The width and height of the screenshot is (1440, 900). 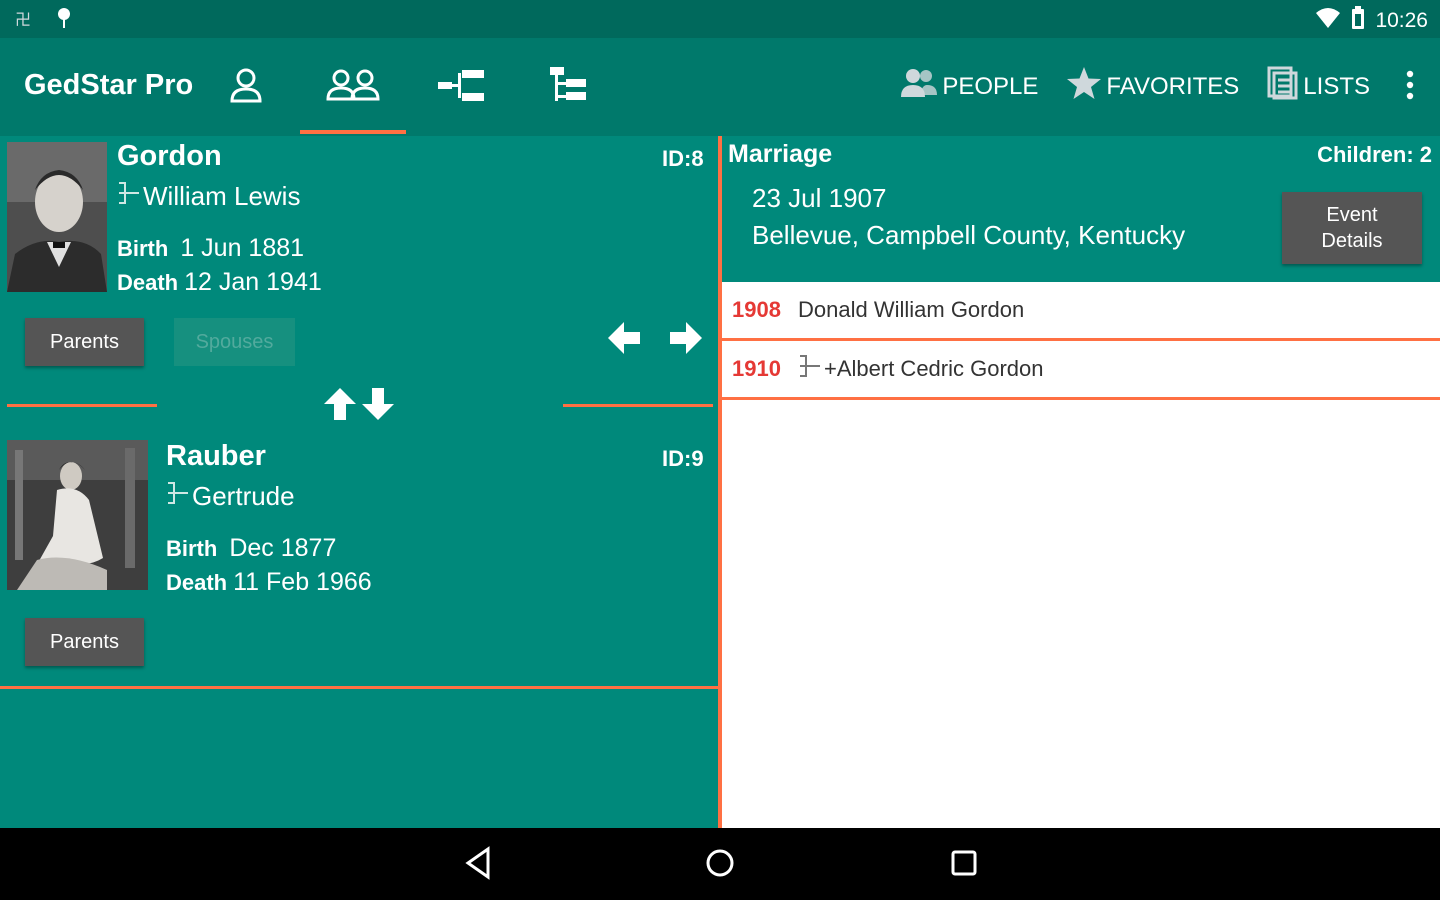 I want to click on status-time: 10:26, so click(x=1401, y=20).